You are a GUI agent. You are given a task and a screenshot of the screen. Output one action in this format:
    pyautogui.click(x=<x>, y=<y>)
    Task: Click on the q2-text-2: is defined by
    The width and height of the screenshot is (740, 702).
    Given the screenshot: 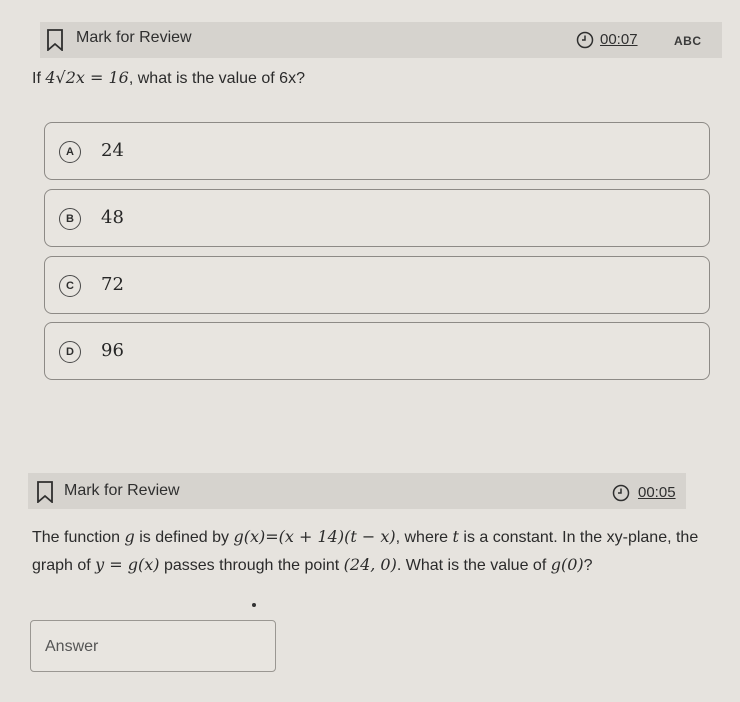 What is the action you would take?
    pyautogui.click(x=184, y=537)
    